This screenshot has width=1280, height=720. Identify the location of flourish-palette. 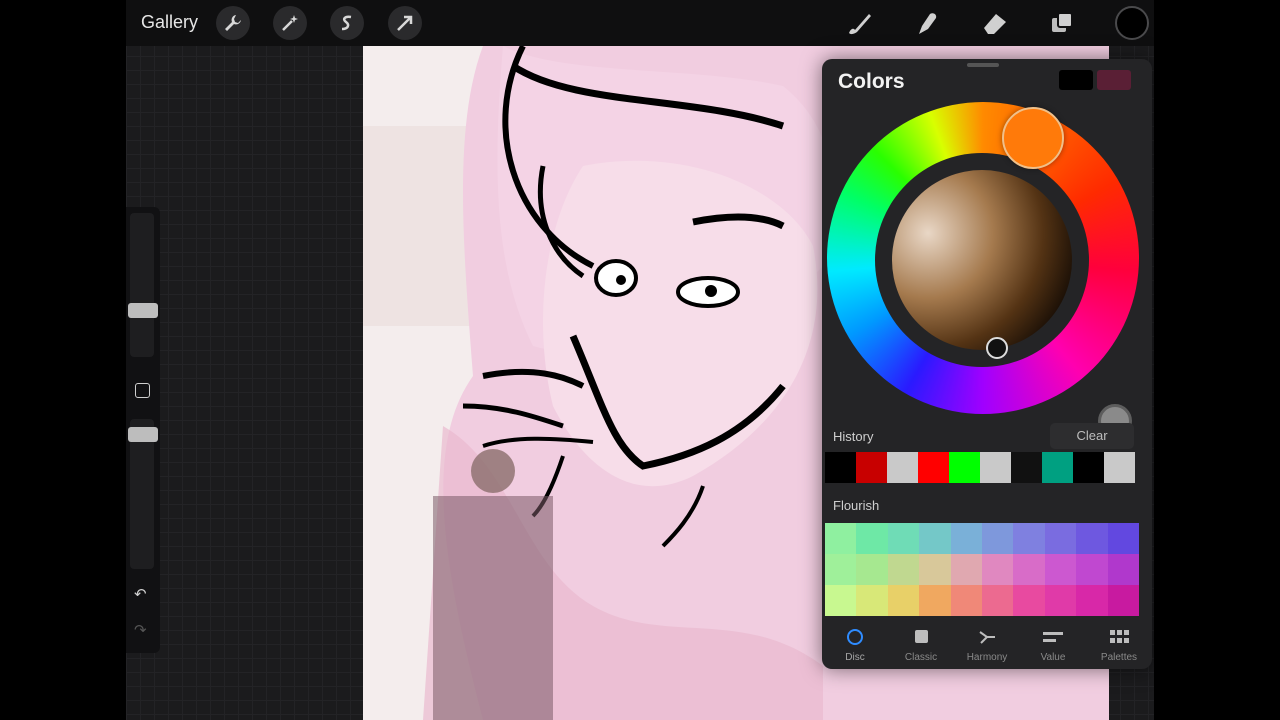
(982, 569).